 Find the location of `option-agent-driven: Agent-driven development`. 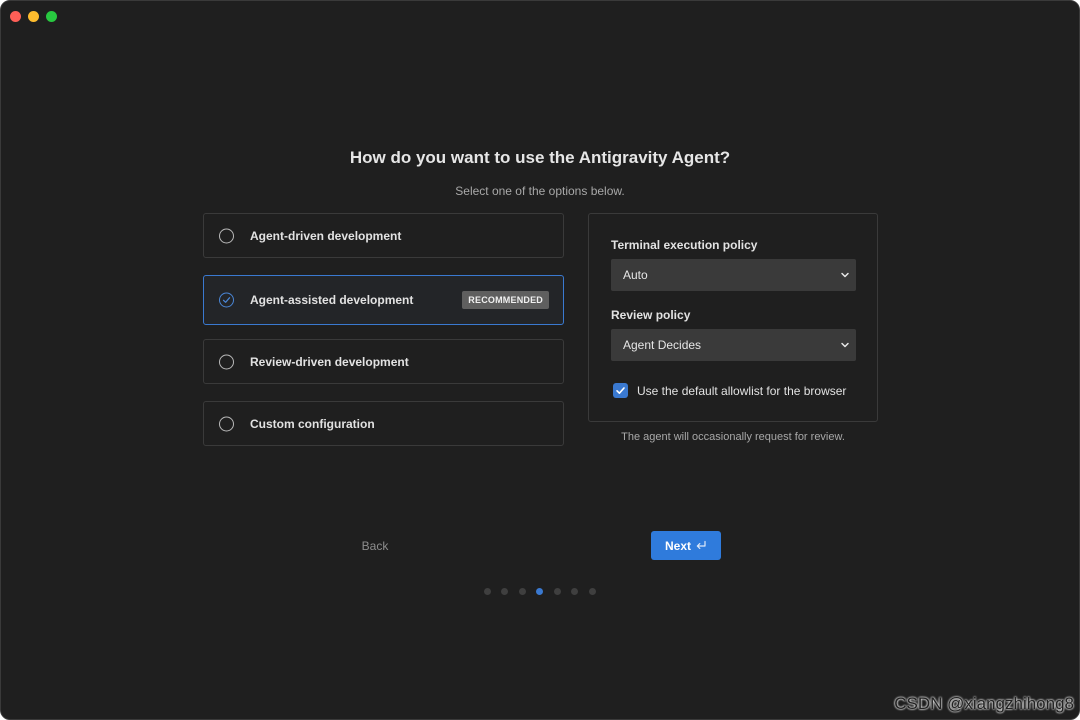

option-agent-driven: Agent-driven development is located at coordinates (383, 235).